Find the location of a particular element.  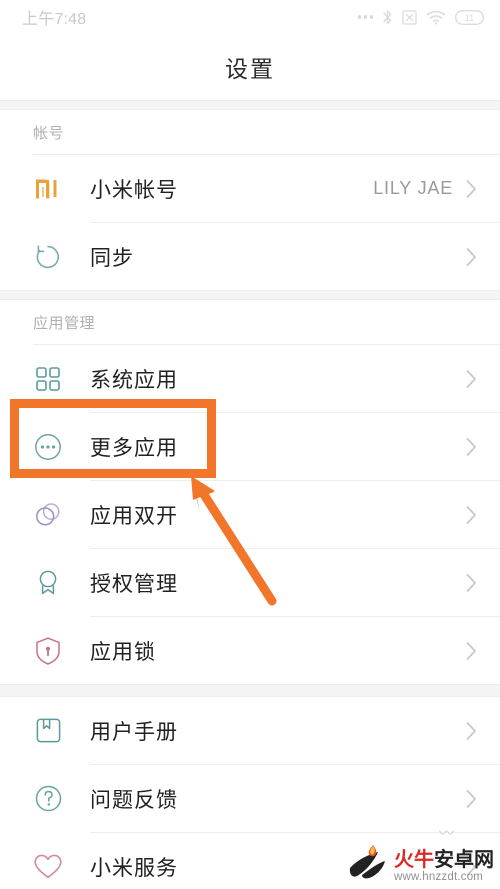

dual-apps-icon is located at coordinates (48, 515).